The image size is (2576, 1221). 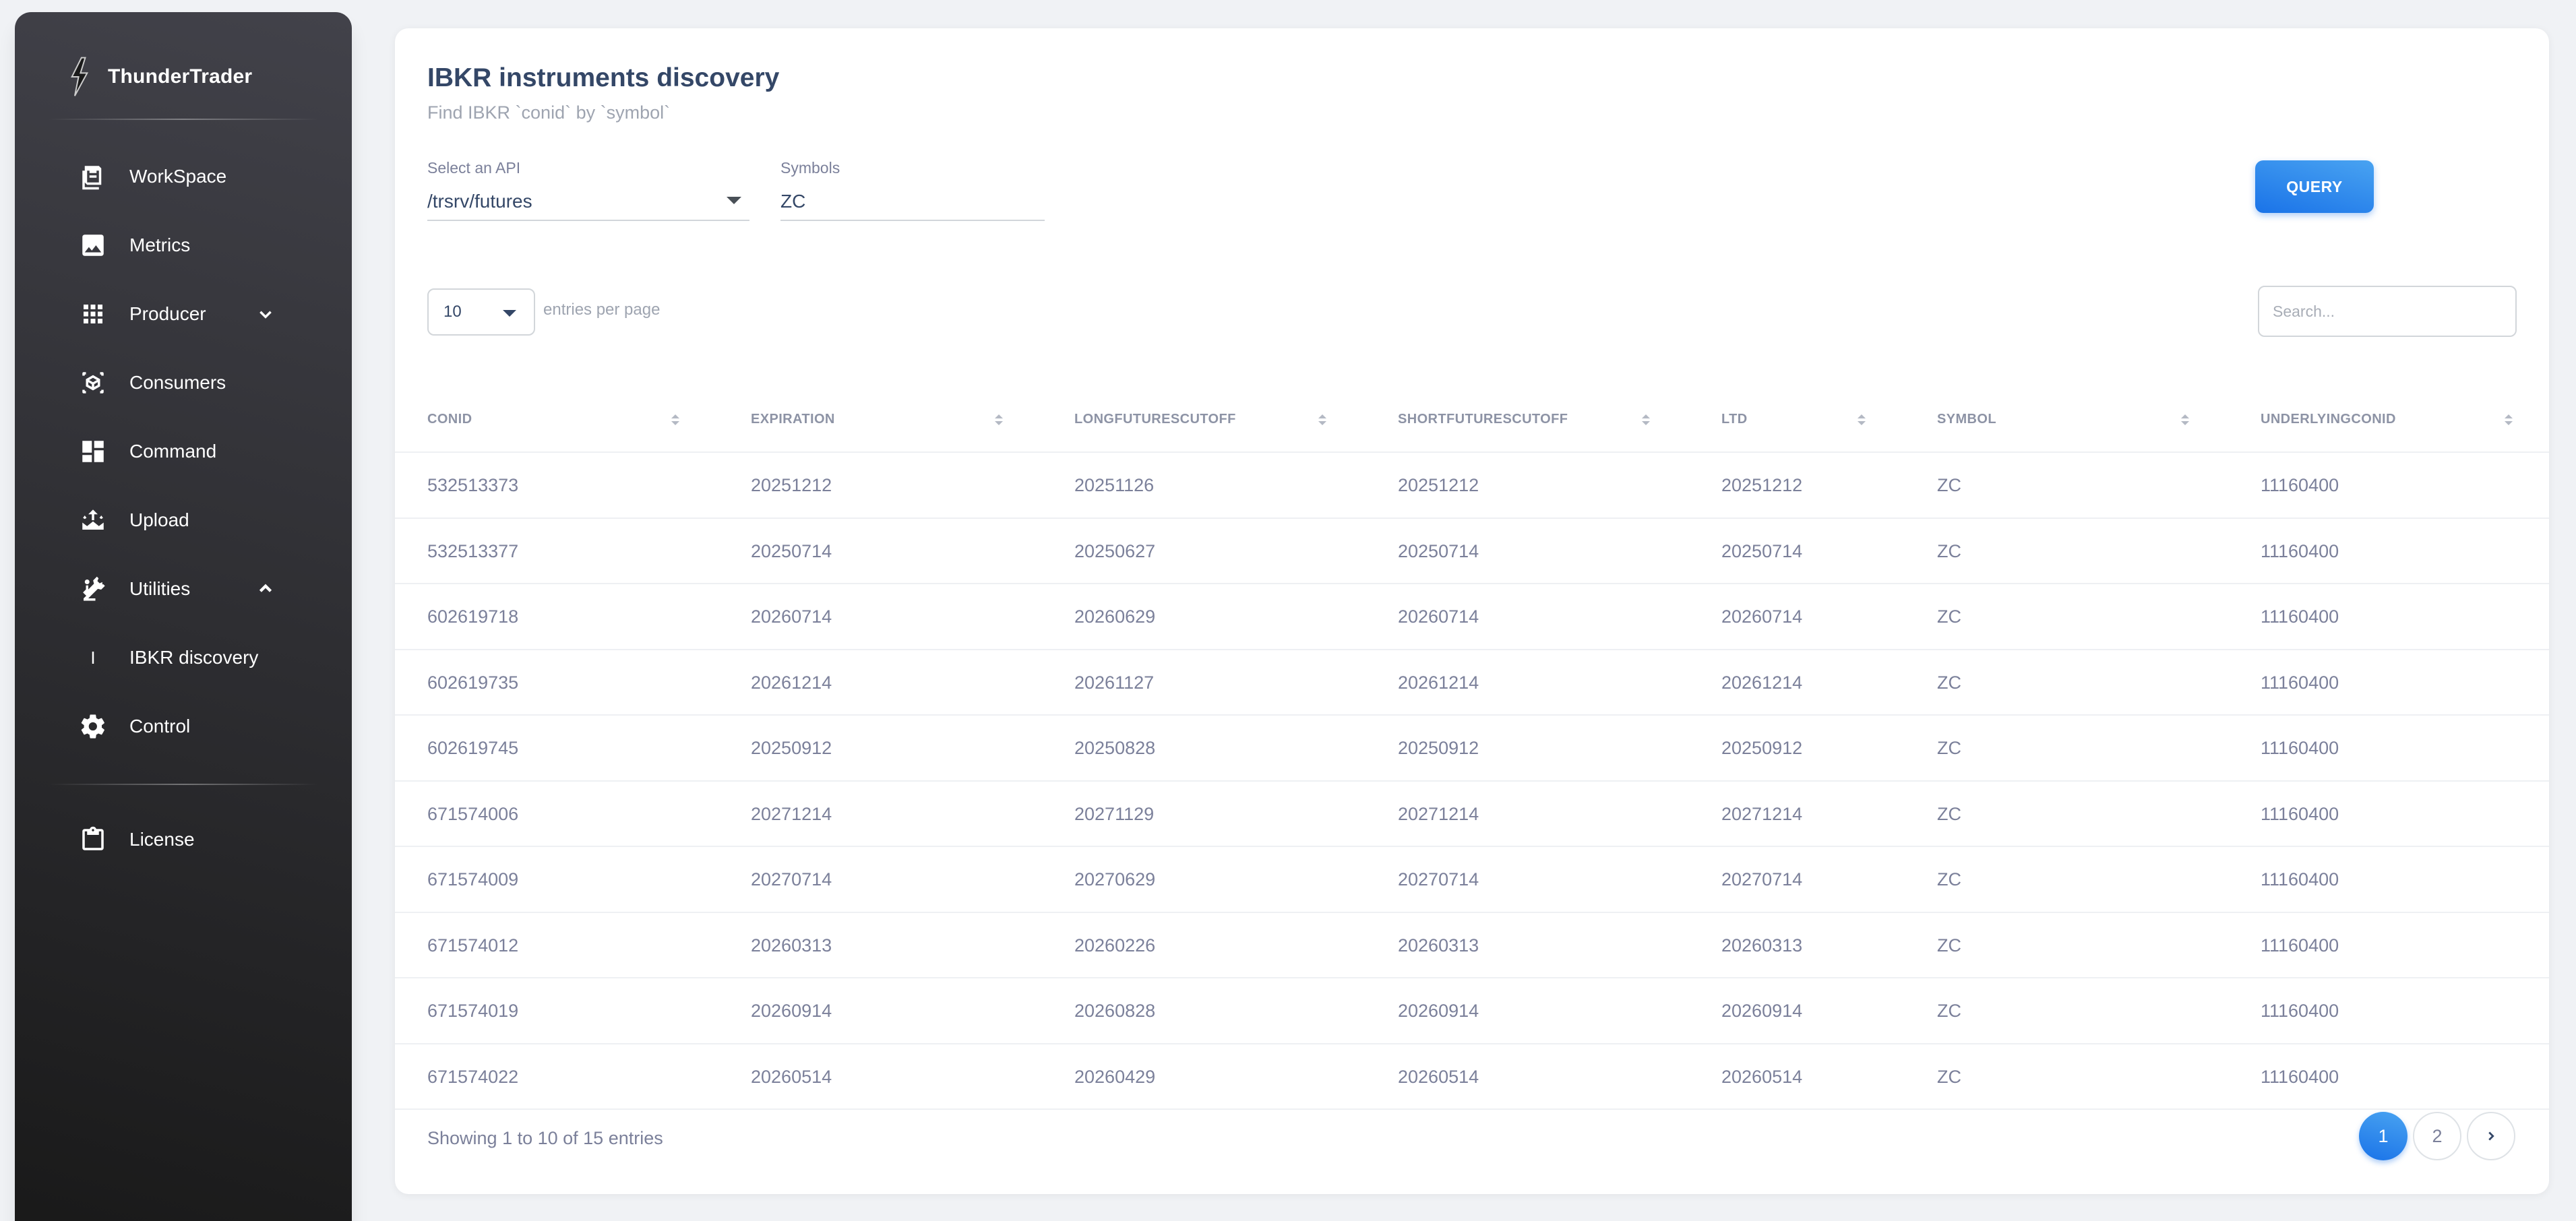 What do you see at coordinates (2384, 1136) in the screenshot?
I see `pagination-page-1: 1` at bounding box center [2384, 1136].